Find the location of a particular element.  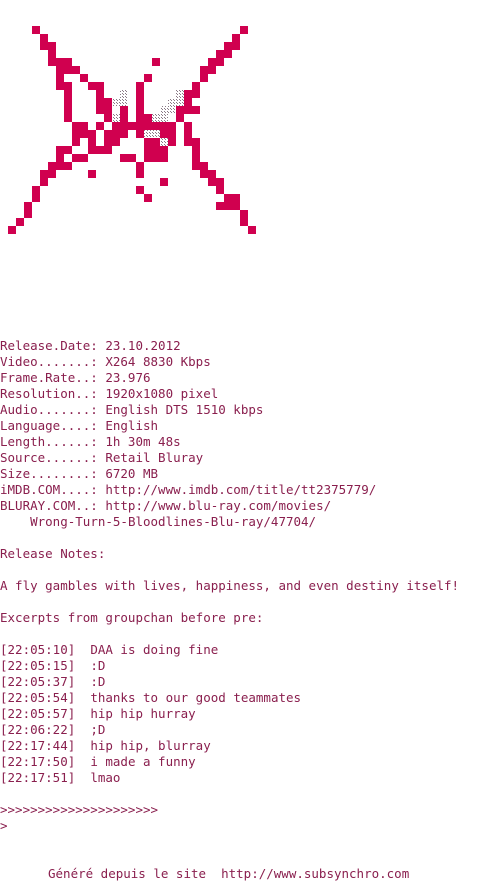

info-value: 23.10.2012 is located at coordinates (143, 345).